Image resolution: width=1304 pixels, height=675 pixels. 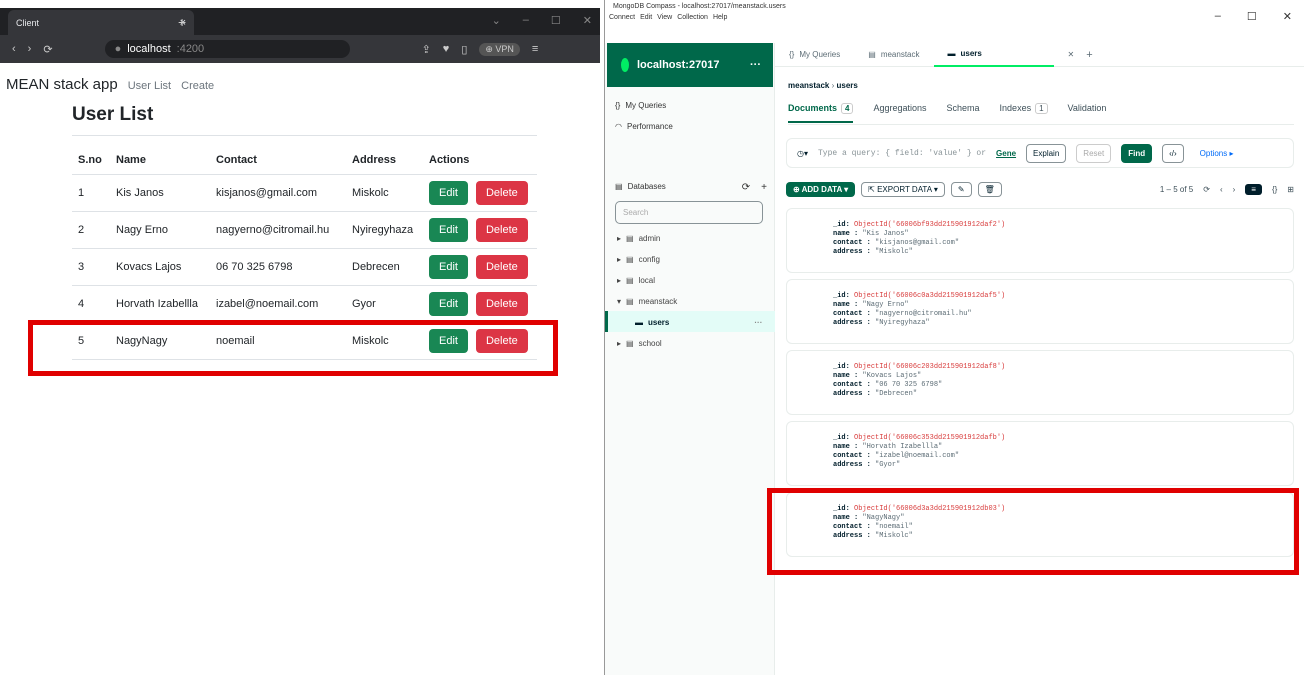 What do you see at coordinates (764, 187) in the screenshot?
I see `add-icon: +` at bounding box center [764, 187].